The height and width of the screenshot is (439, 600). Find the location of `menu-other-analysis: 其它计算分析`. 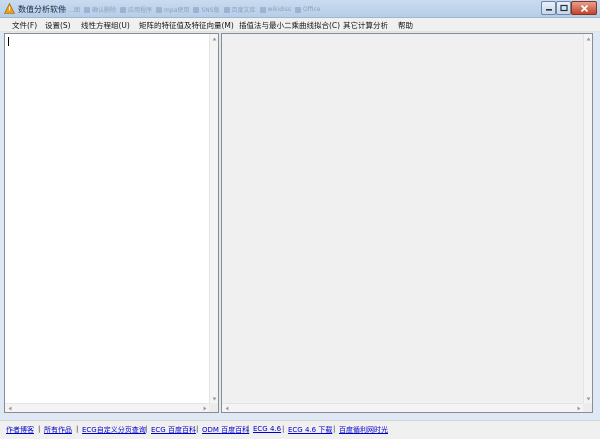

menu-other-analysis: 其它计算分析 is located at coordinates (365, 25).